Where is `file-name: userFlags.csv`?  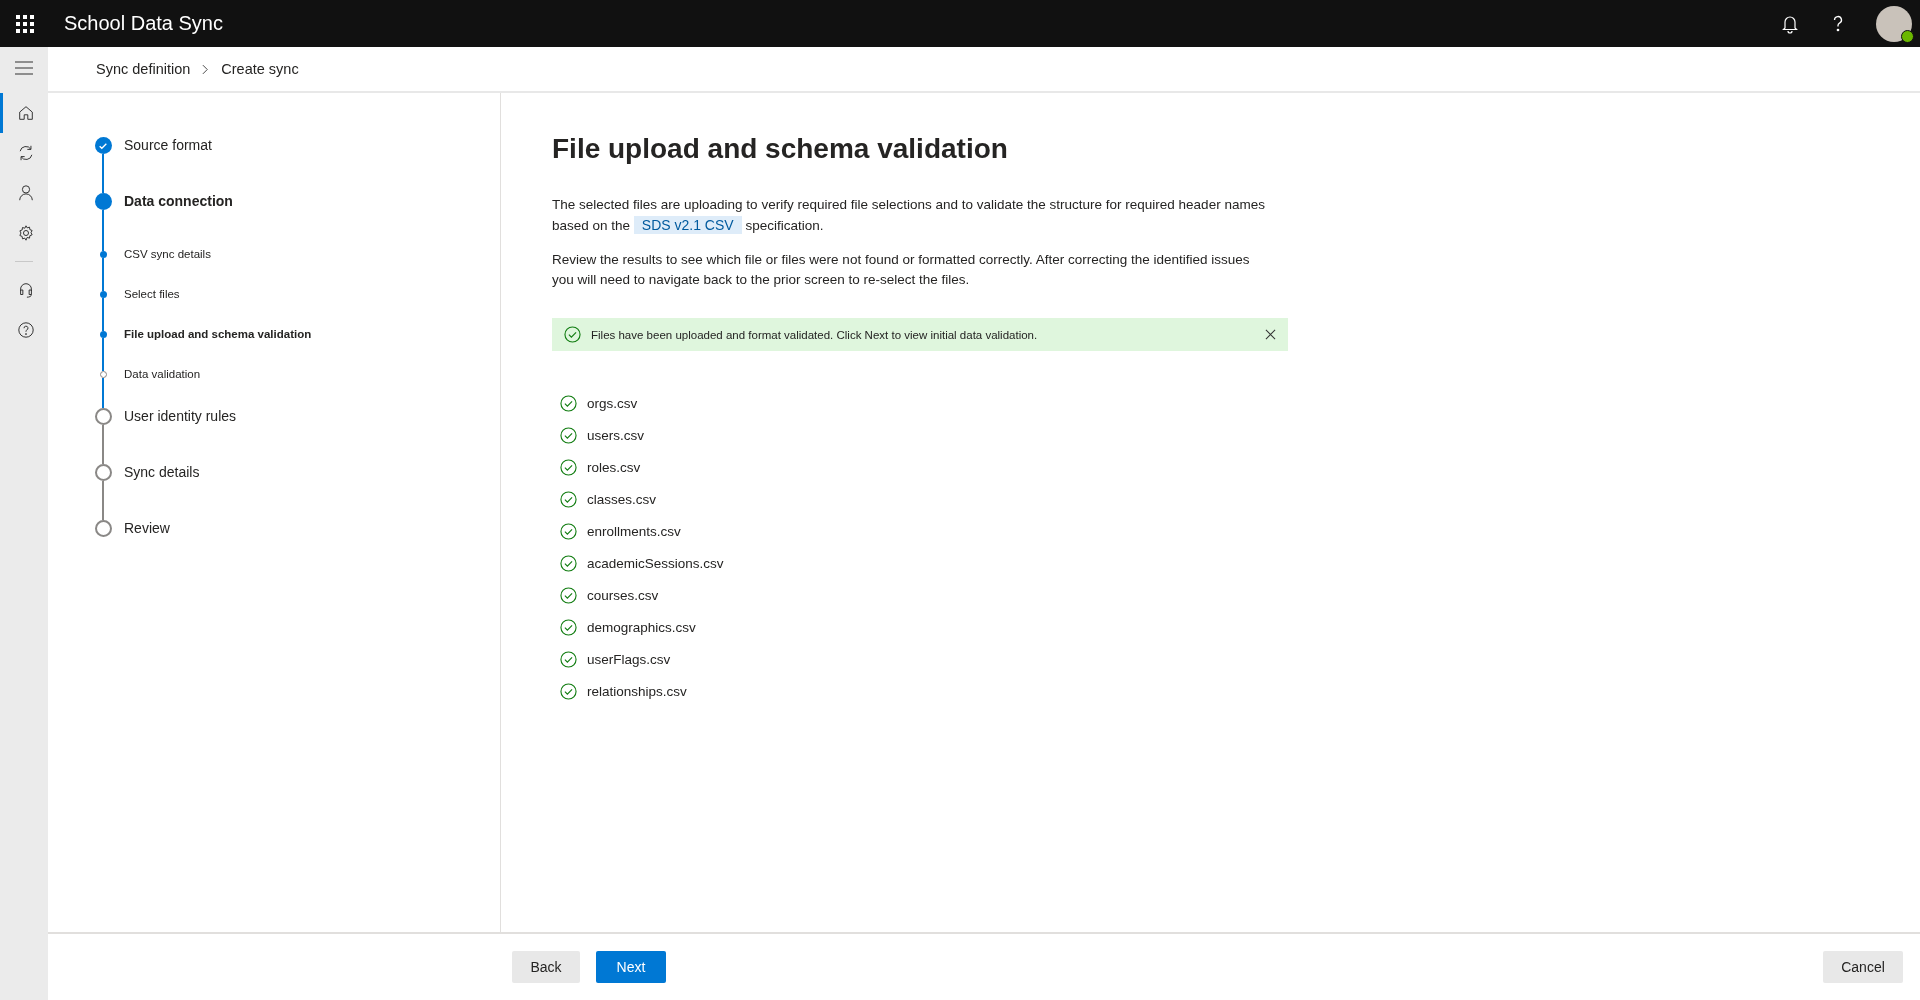 file-name: userFlags.csv is located at coordinates (629, 659).